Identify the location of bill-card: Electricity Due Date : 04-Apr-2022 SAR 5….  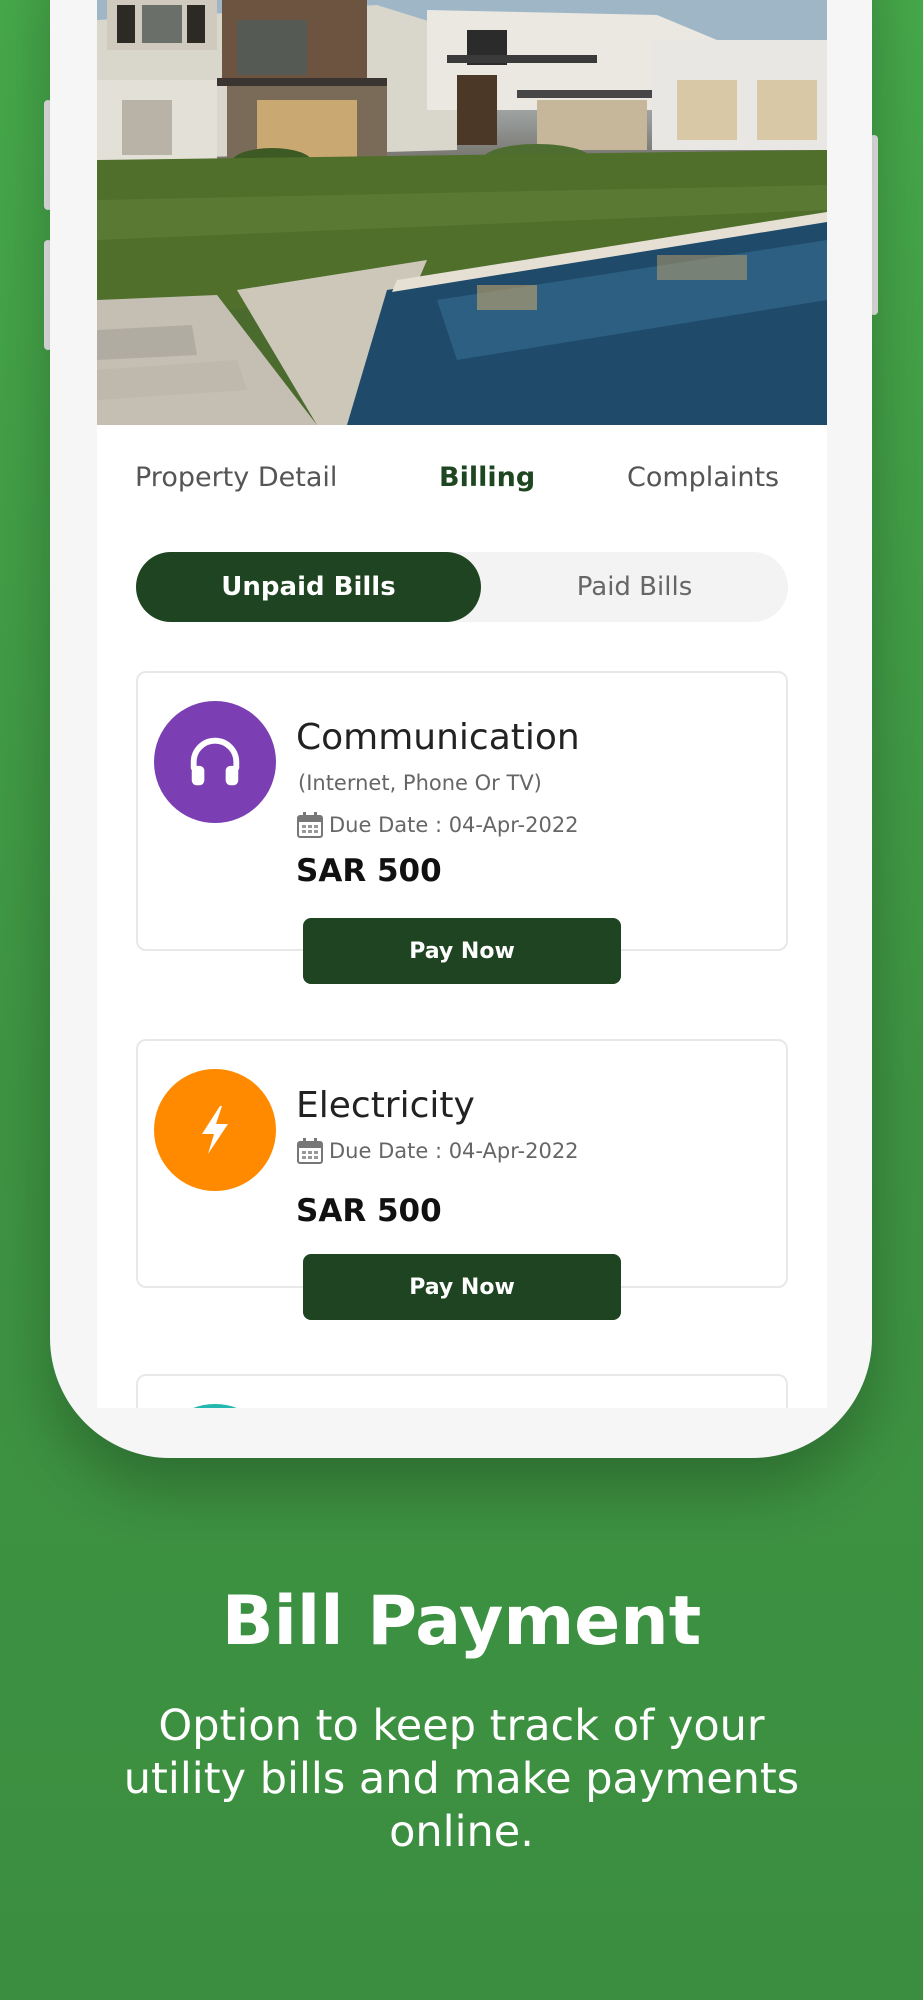
(462, 1163).